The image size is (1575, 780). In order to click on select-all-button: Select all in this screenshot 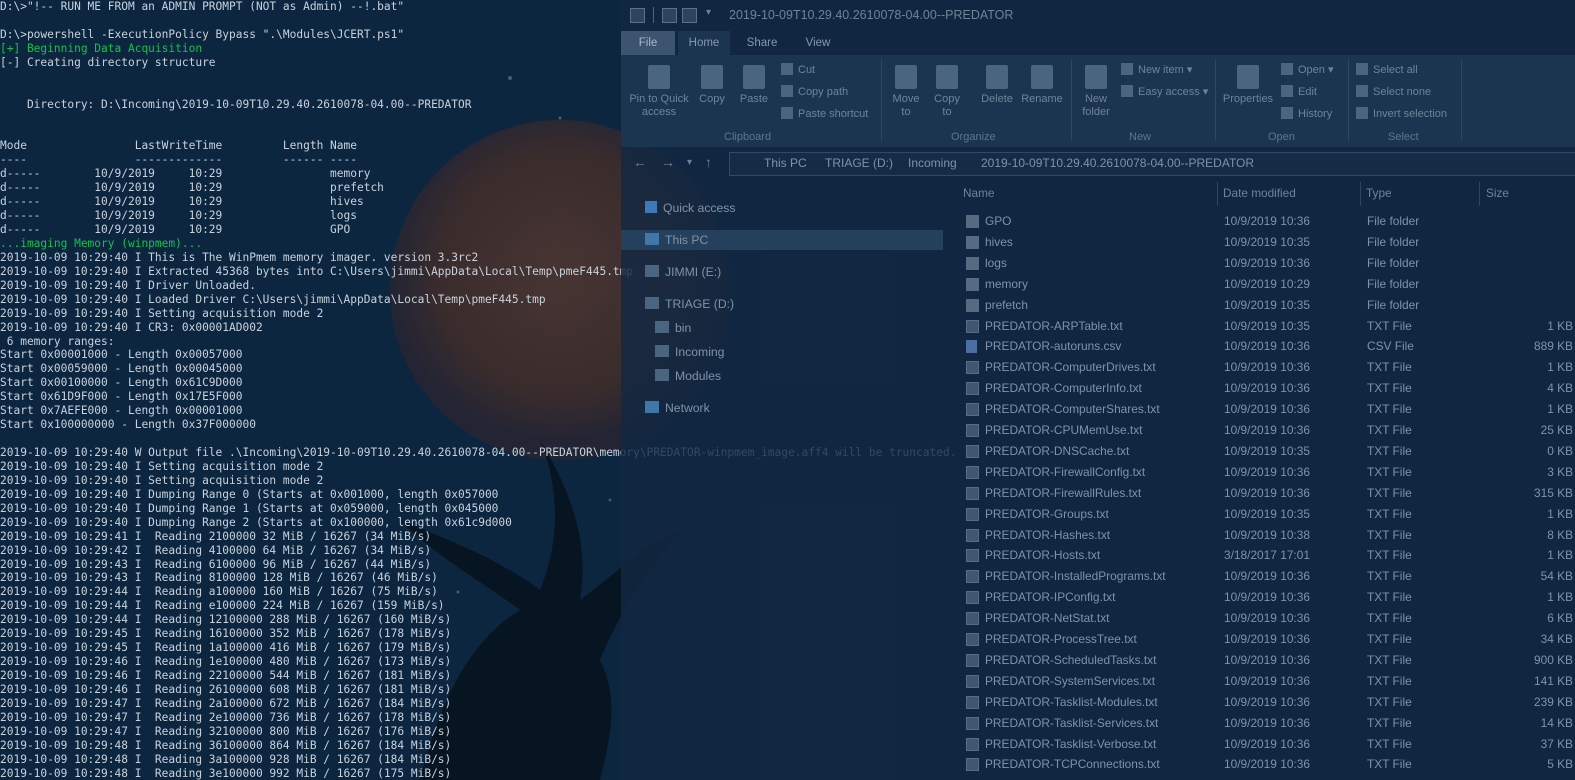, I will do `click(1387, 70)`.